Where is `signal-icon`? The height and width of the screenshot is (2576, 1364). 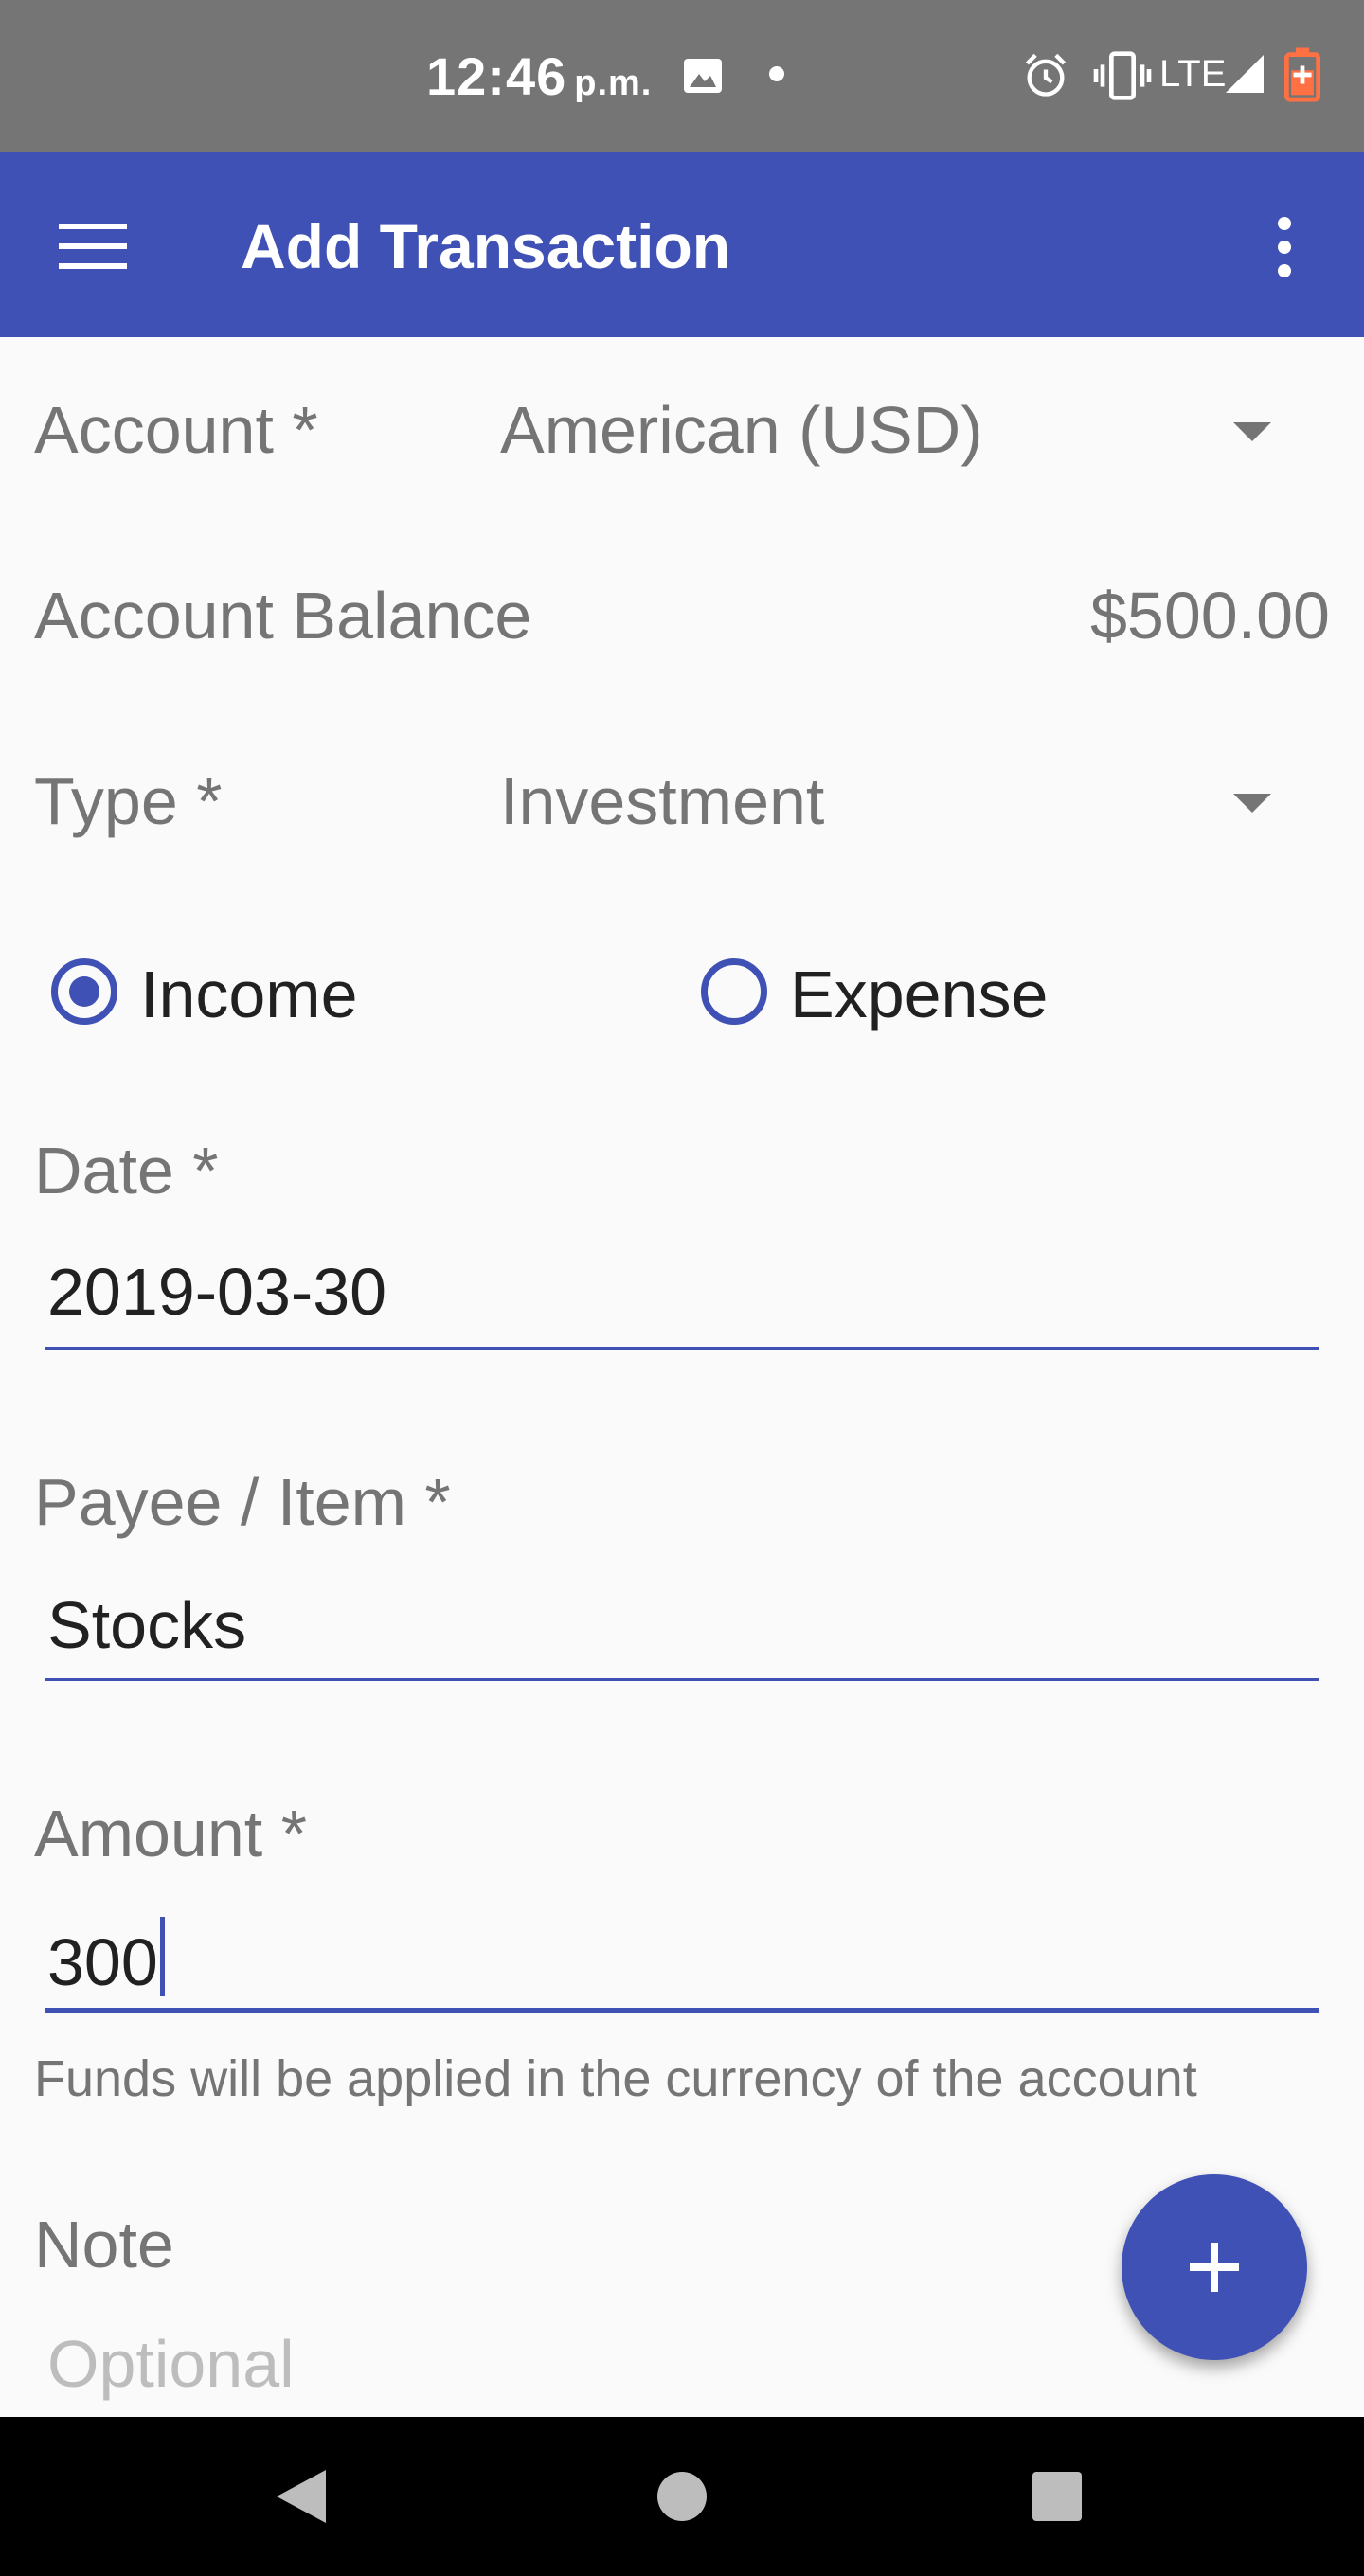
signal-icon is located at coordinates (1245, 74).